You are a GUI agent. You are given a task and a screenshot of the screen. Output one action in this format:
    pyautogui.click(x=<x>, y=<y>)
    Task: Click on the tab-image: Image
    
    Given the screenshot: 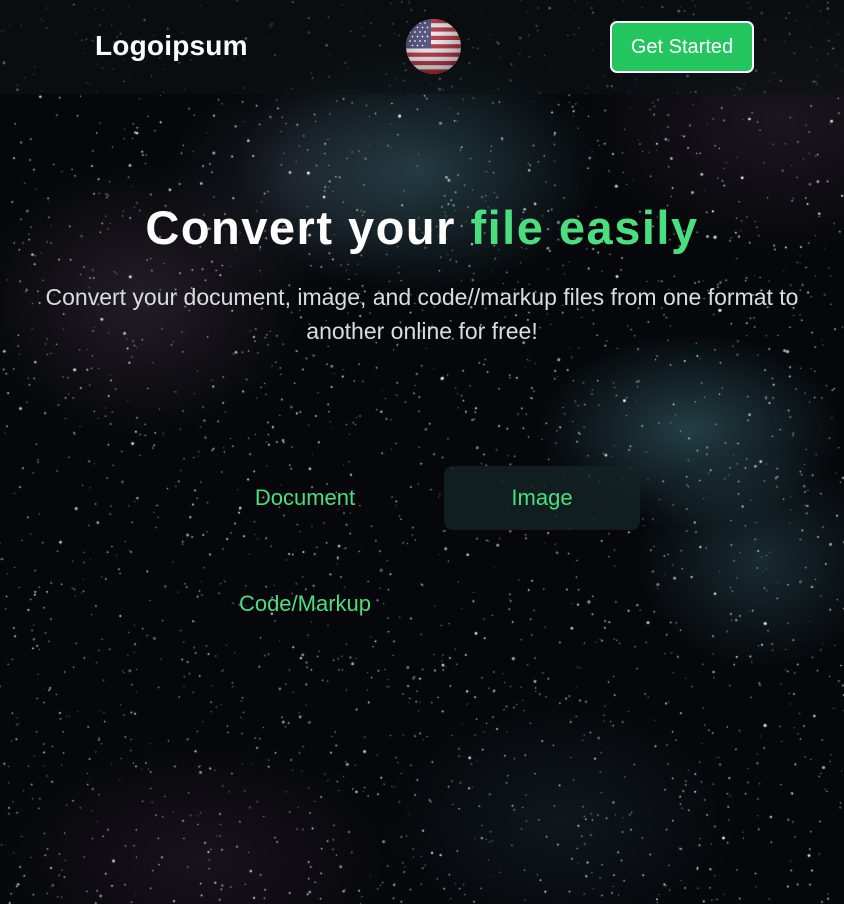 What is the action you would take?
    pyautogui.click(x=542, y=498)
    